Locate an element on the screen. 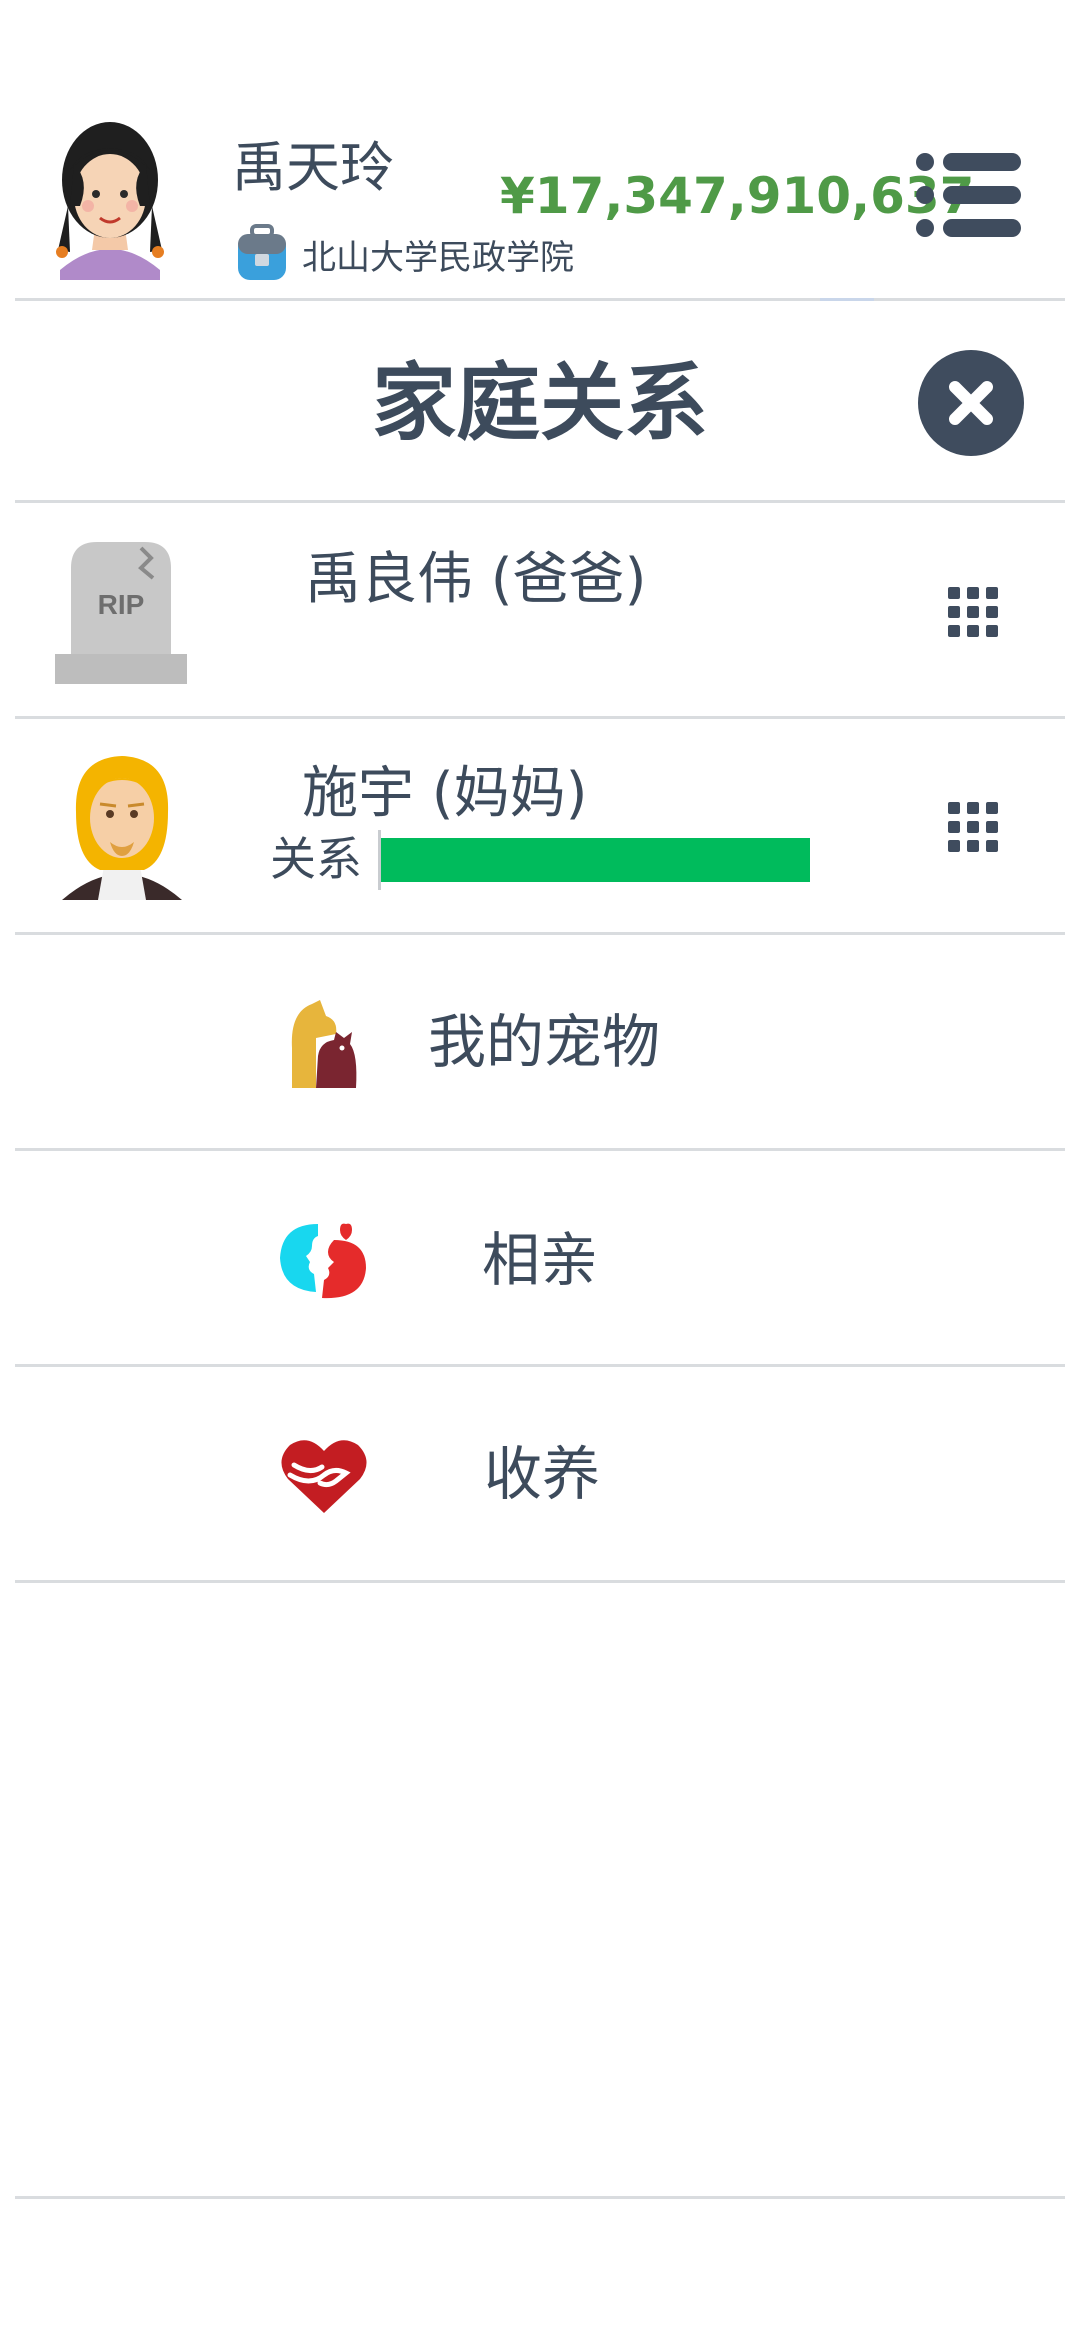 This screenshot has height=2340, width=1080. family-member-name: 禹良伟 (爸爸) is located at coordinates (476, 580).